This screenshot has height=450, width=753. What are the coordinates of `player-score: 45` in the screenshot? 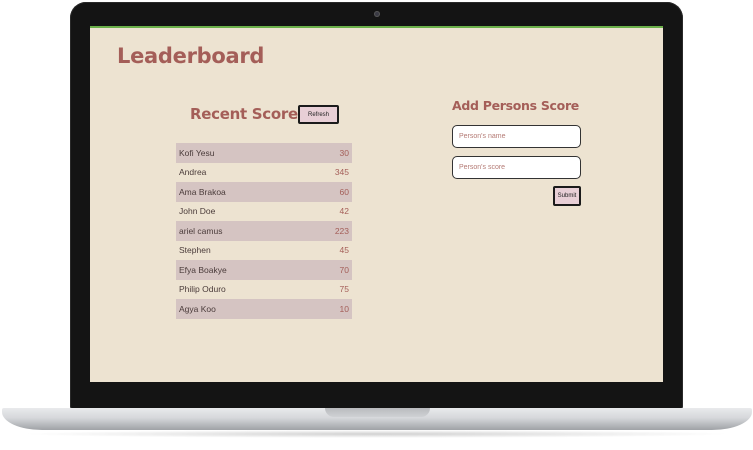 It's located at (344, 250).